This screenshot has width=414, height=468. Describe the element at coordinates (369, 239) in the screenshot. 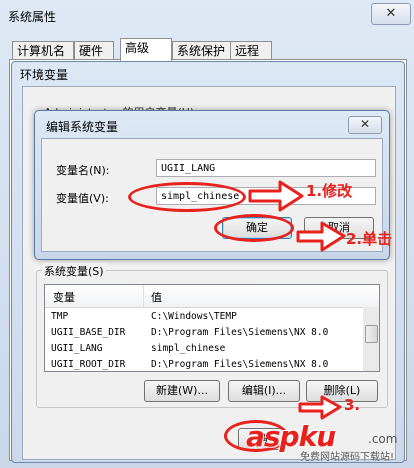

I see `annotation-step2: 2.单击` at that location.